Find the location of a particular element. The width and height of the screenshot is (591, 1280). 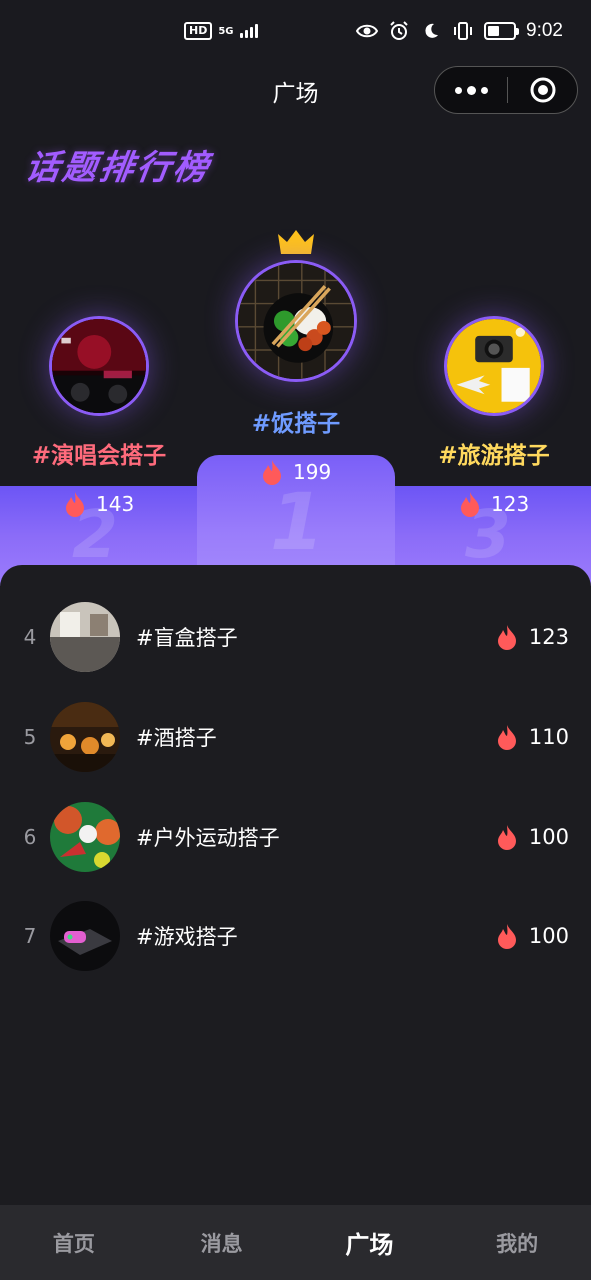

podium-name-3: #旅游搭子 is located at coordinates (494, 453).